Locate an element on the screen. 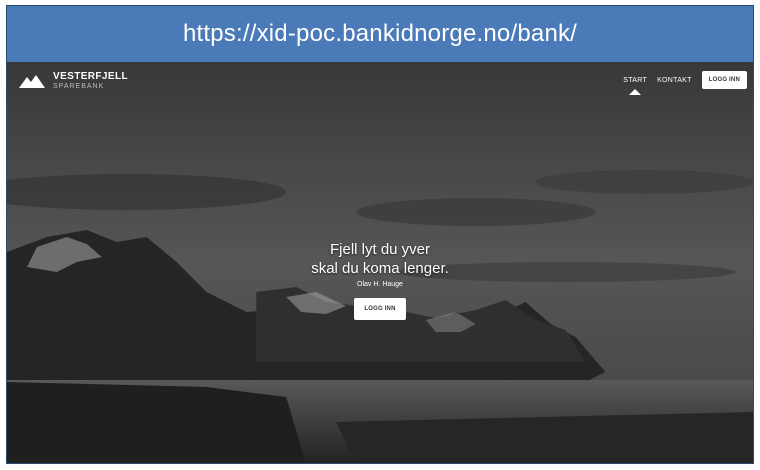  header-login-button: LOGG INN is located at coordinates (724, 80).